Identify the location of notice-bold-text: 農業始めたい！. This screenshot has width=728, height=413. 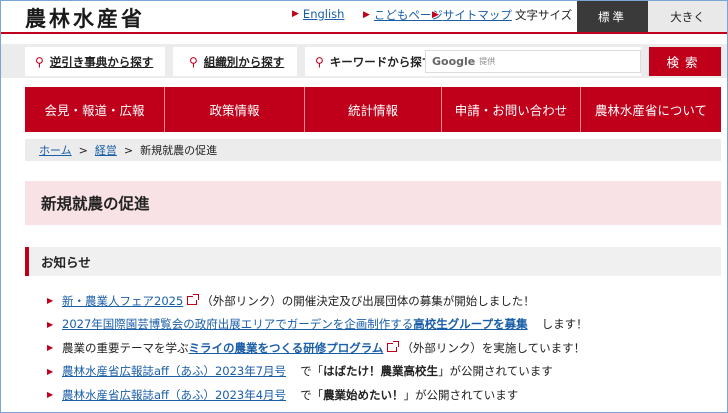
(363, 394).